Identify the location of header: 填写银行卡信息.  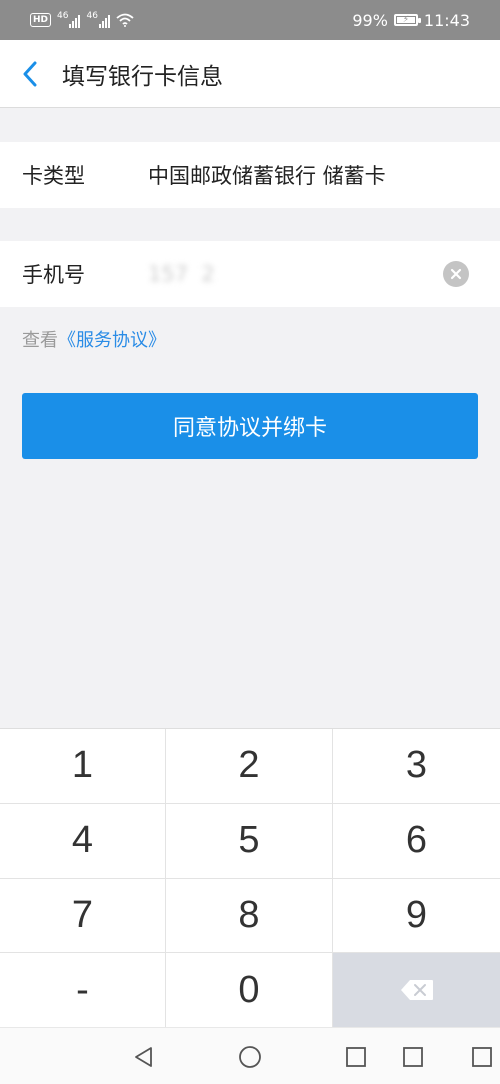
(250, 74).